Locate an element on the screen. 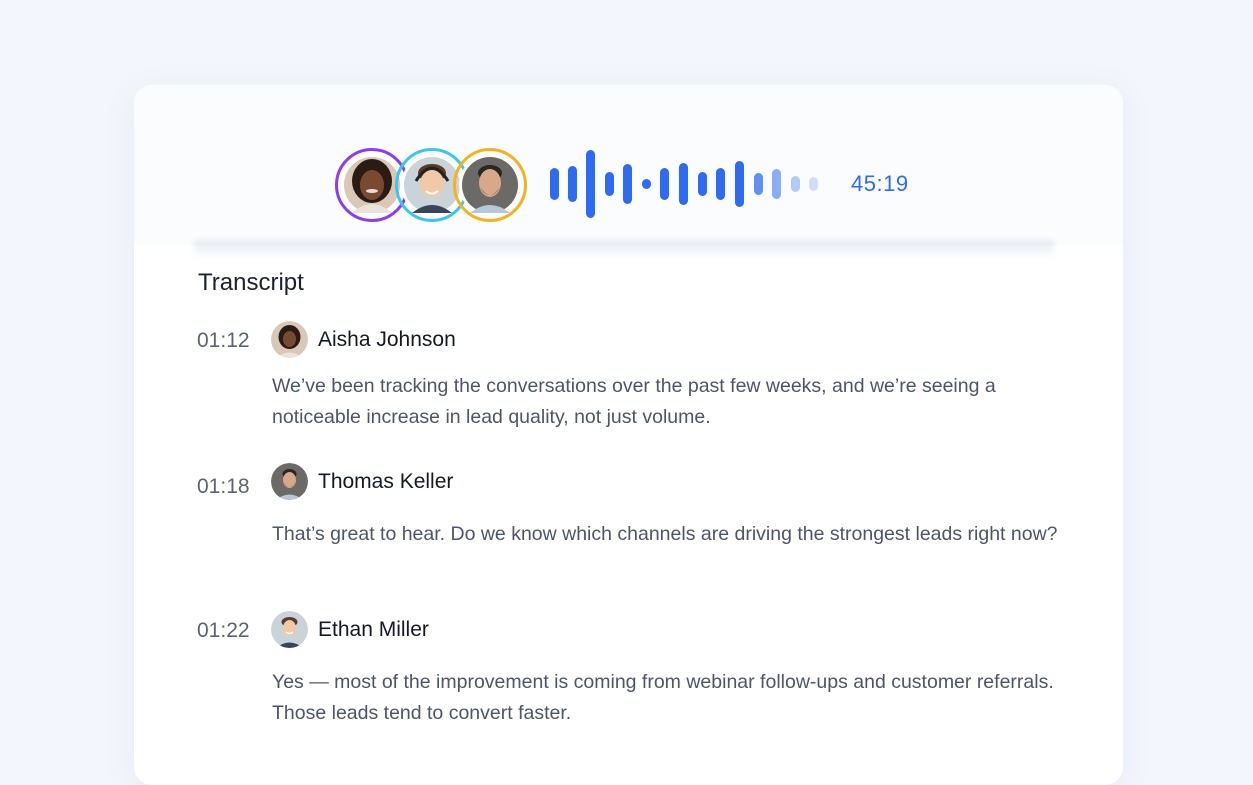  entry-timestamp: 01:18 is located at coordinates (223, 487).